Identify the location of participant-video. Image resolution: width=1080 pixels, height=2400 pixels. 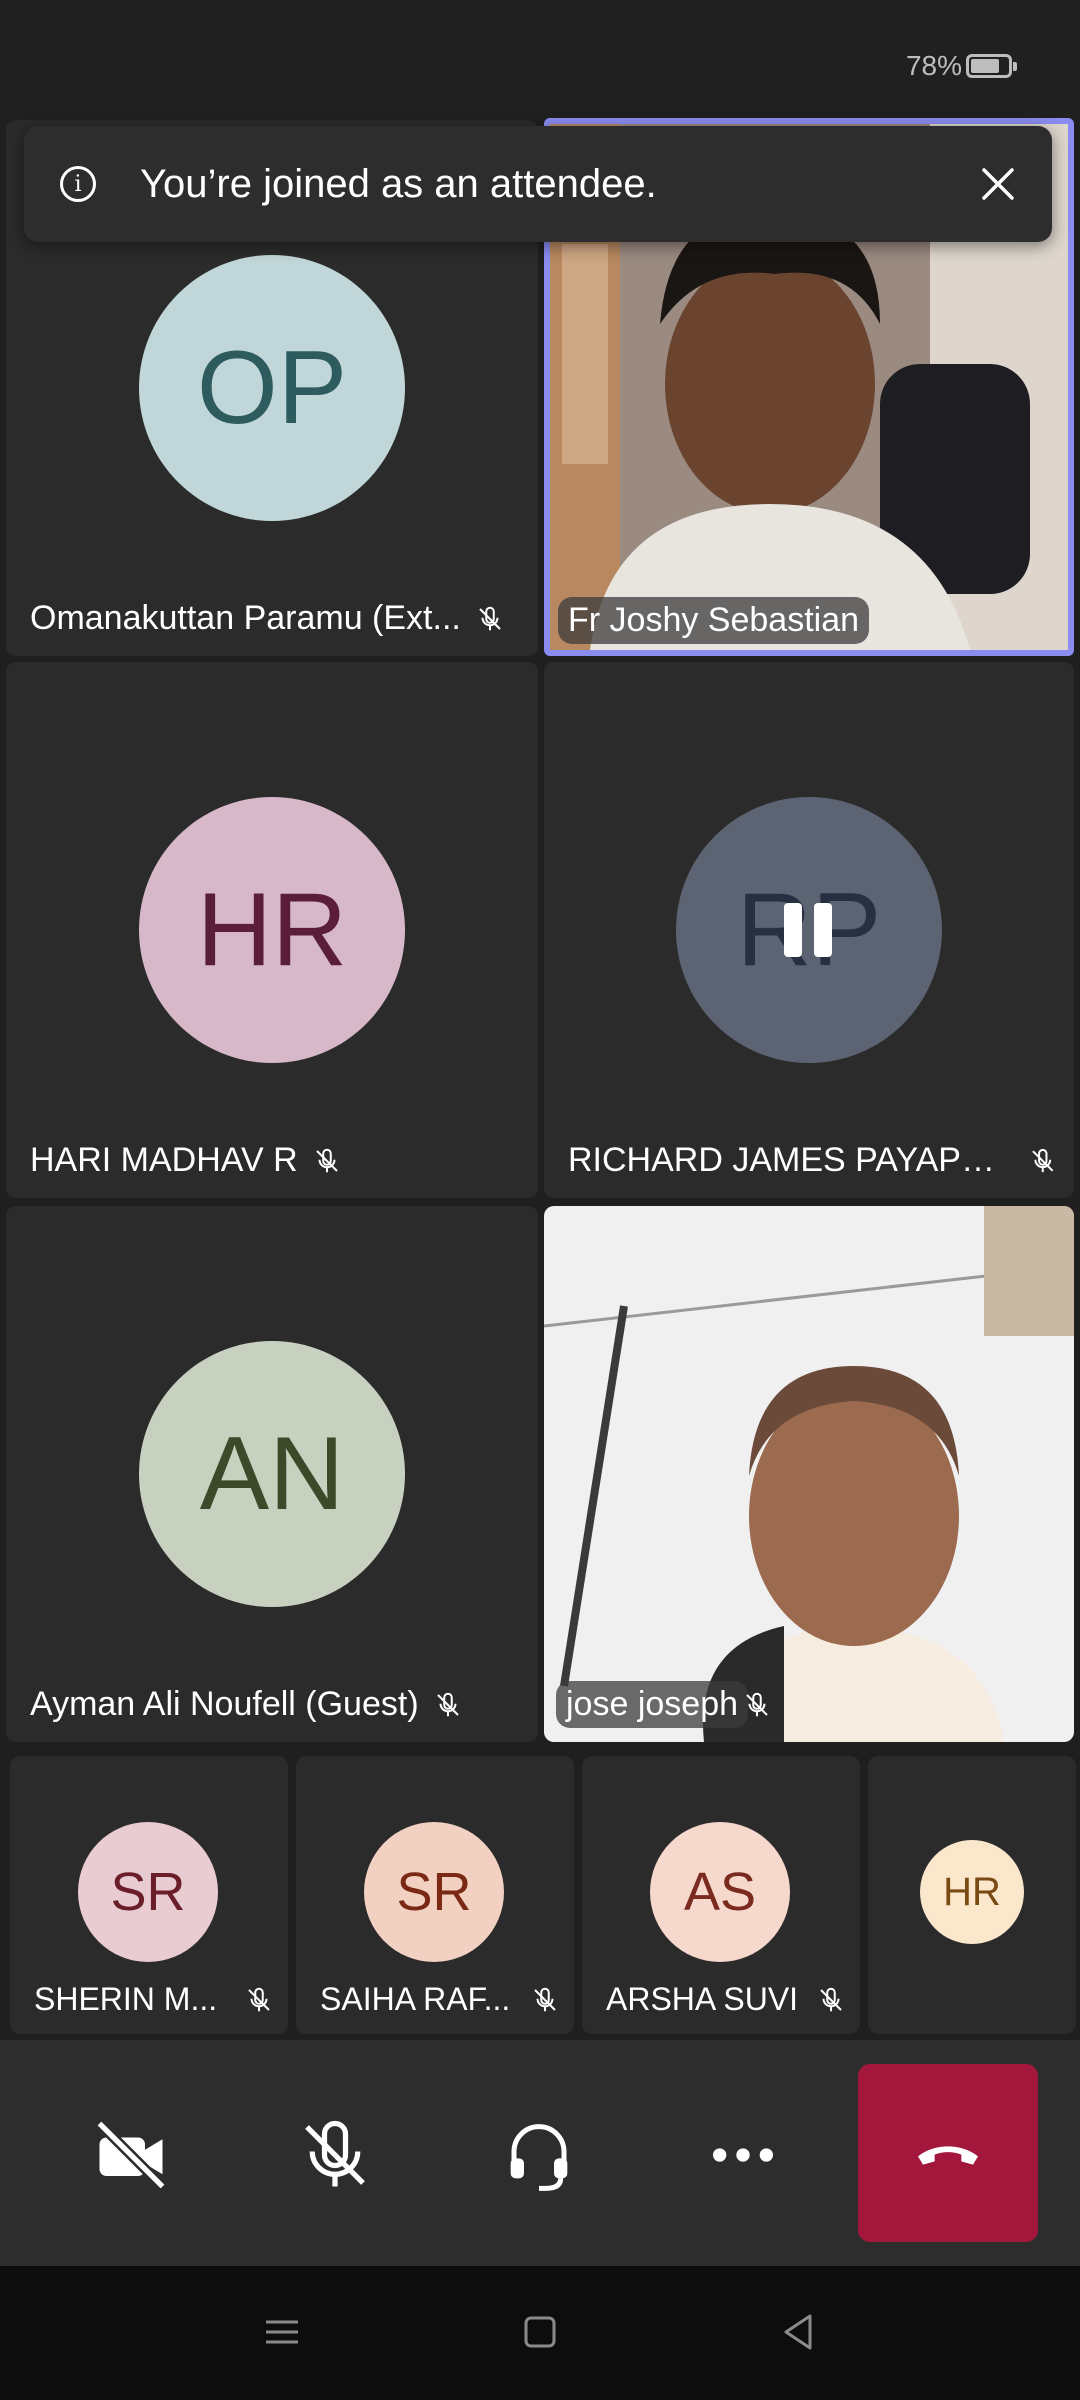
(809, 1474).